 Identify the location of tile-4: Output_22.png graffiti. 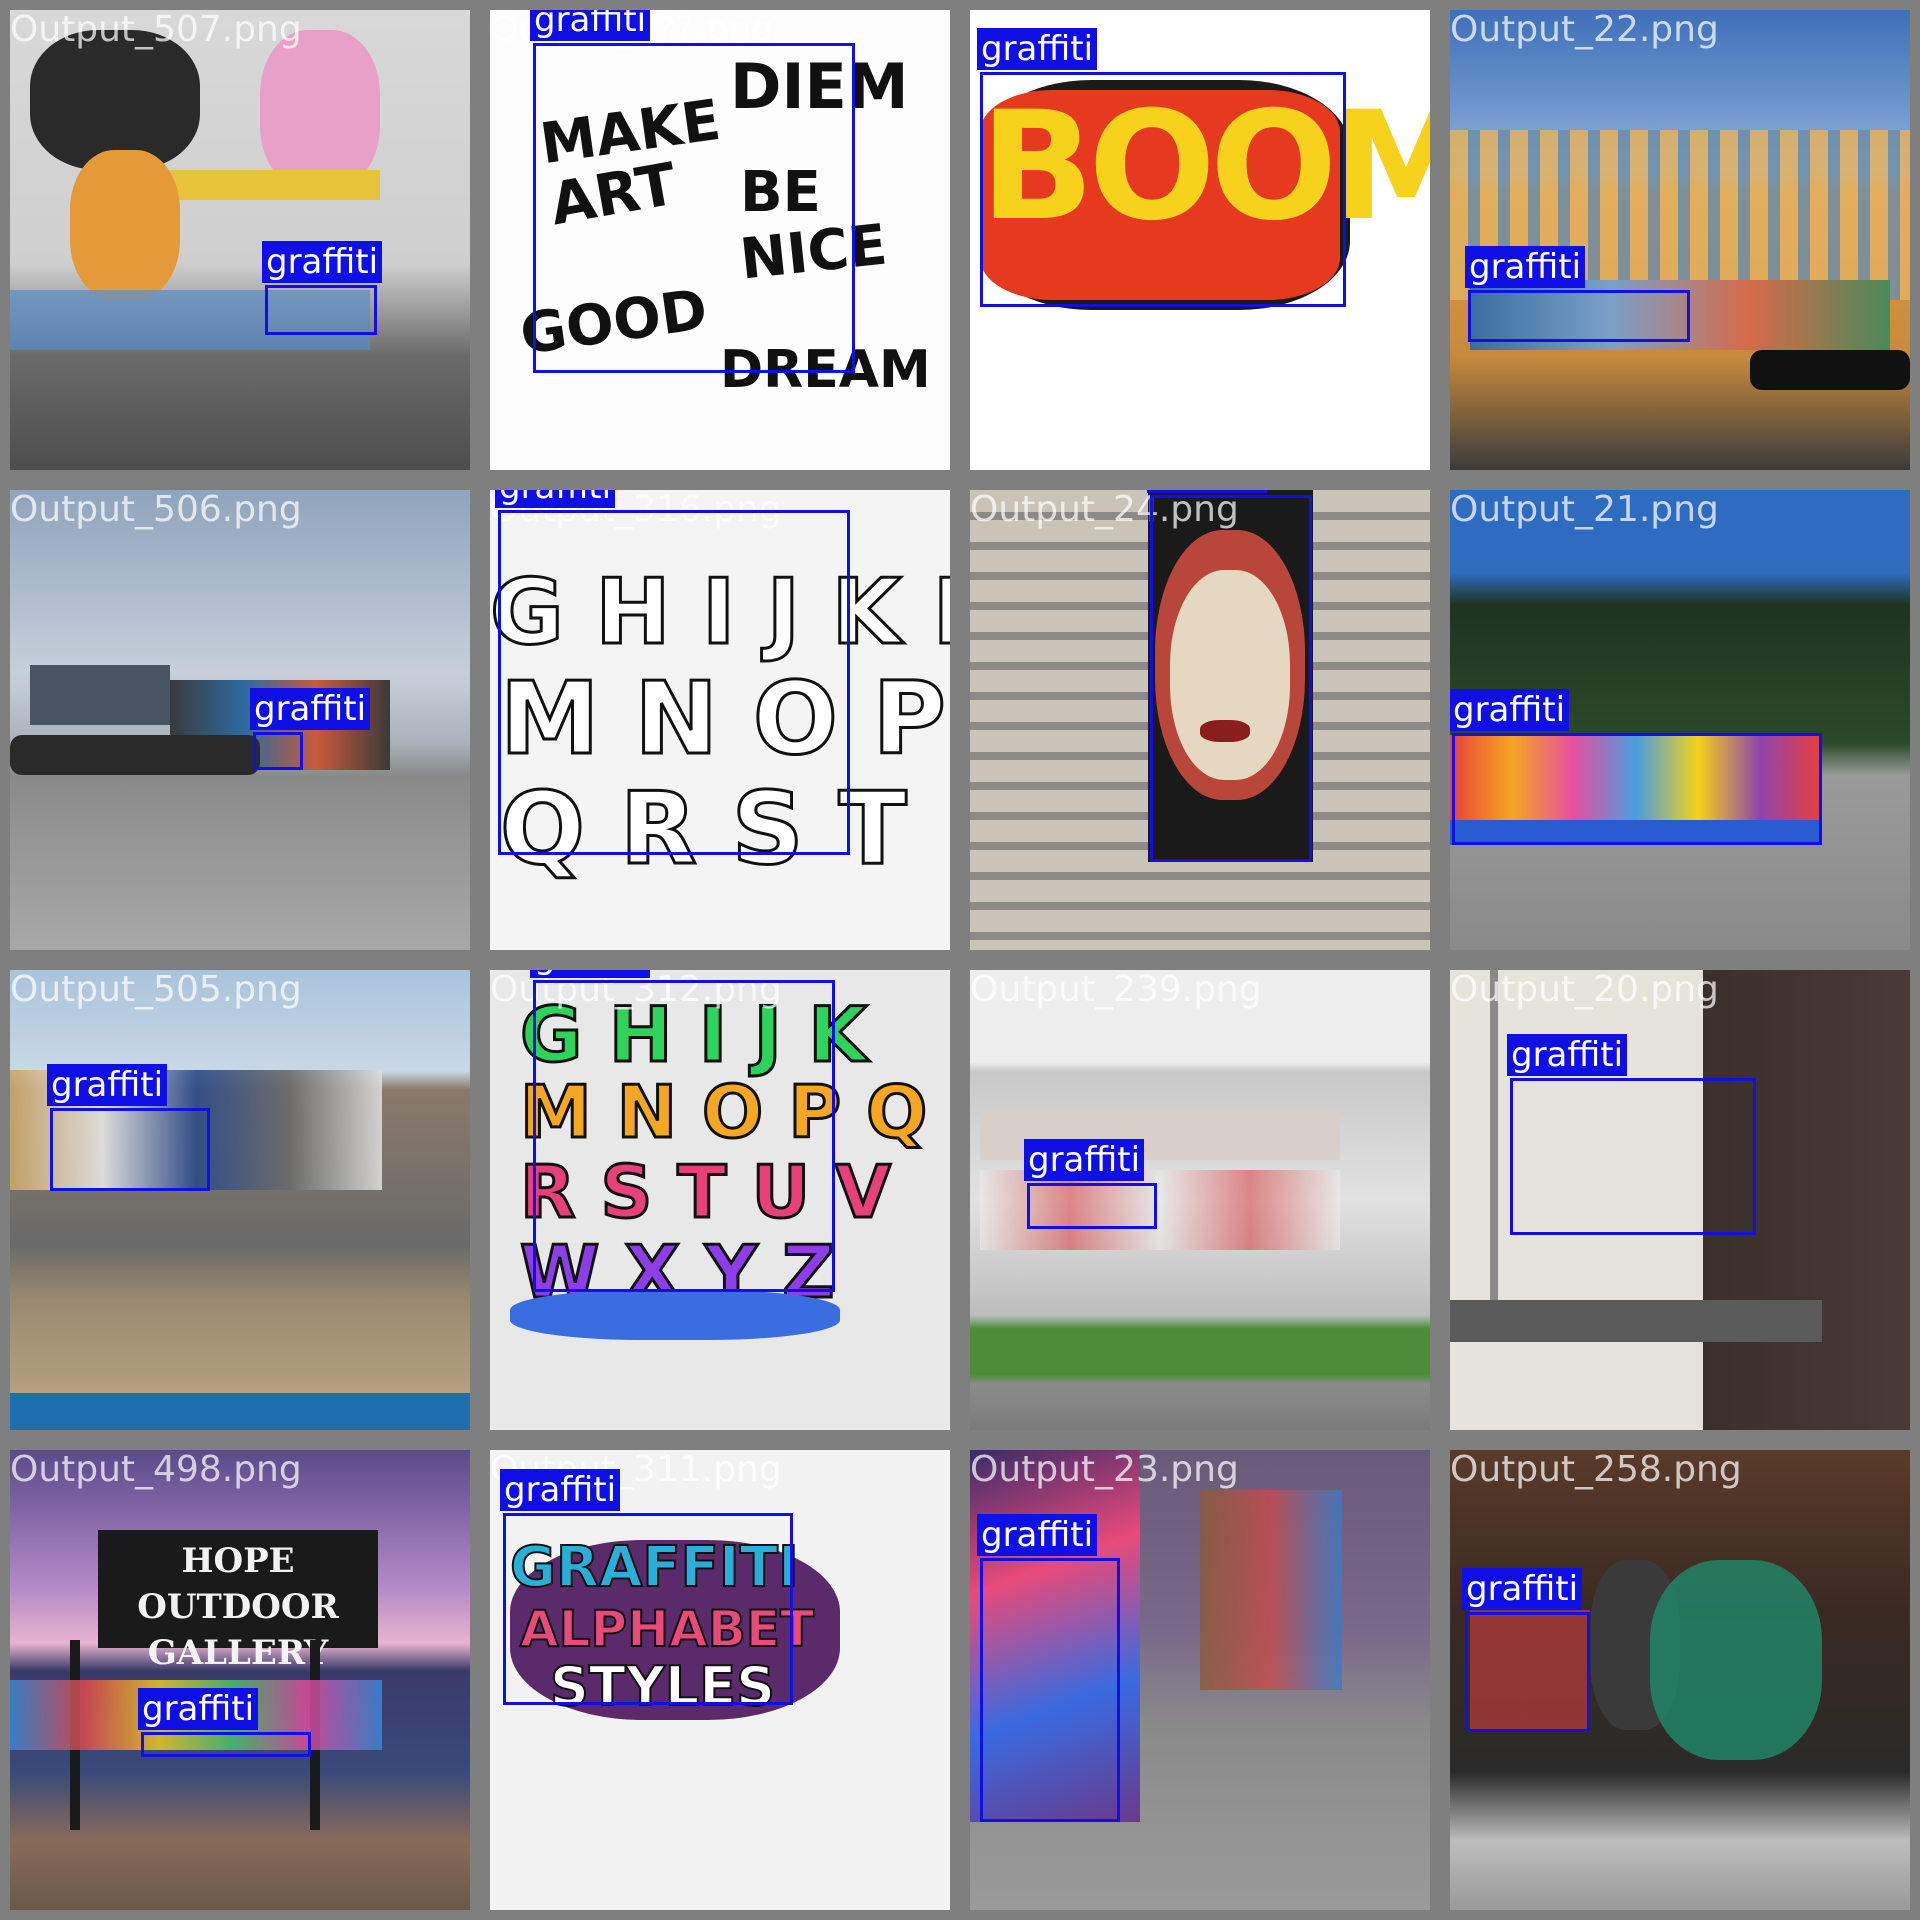
(1680, 240).